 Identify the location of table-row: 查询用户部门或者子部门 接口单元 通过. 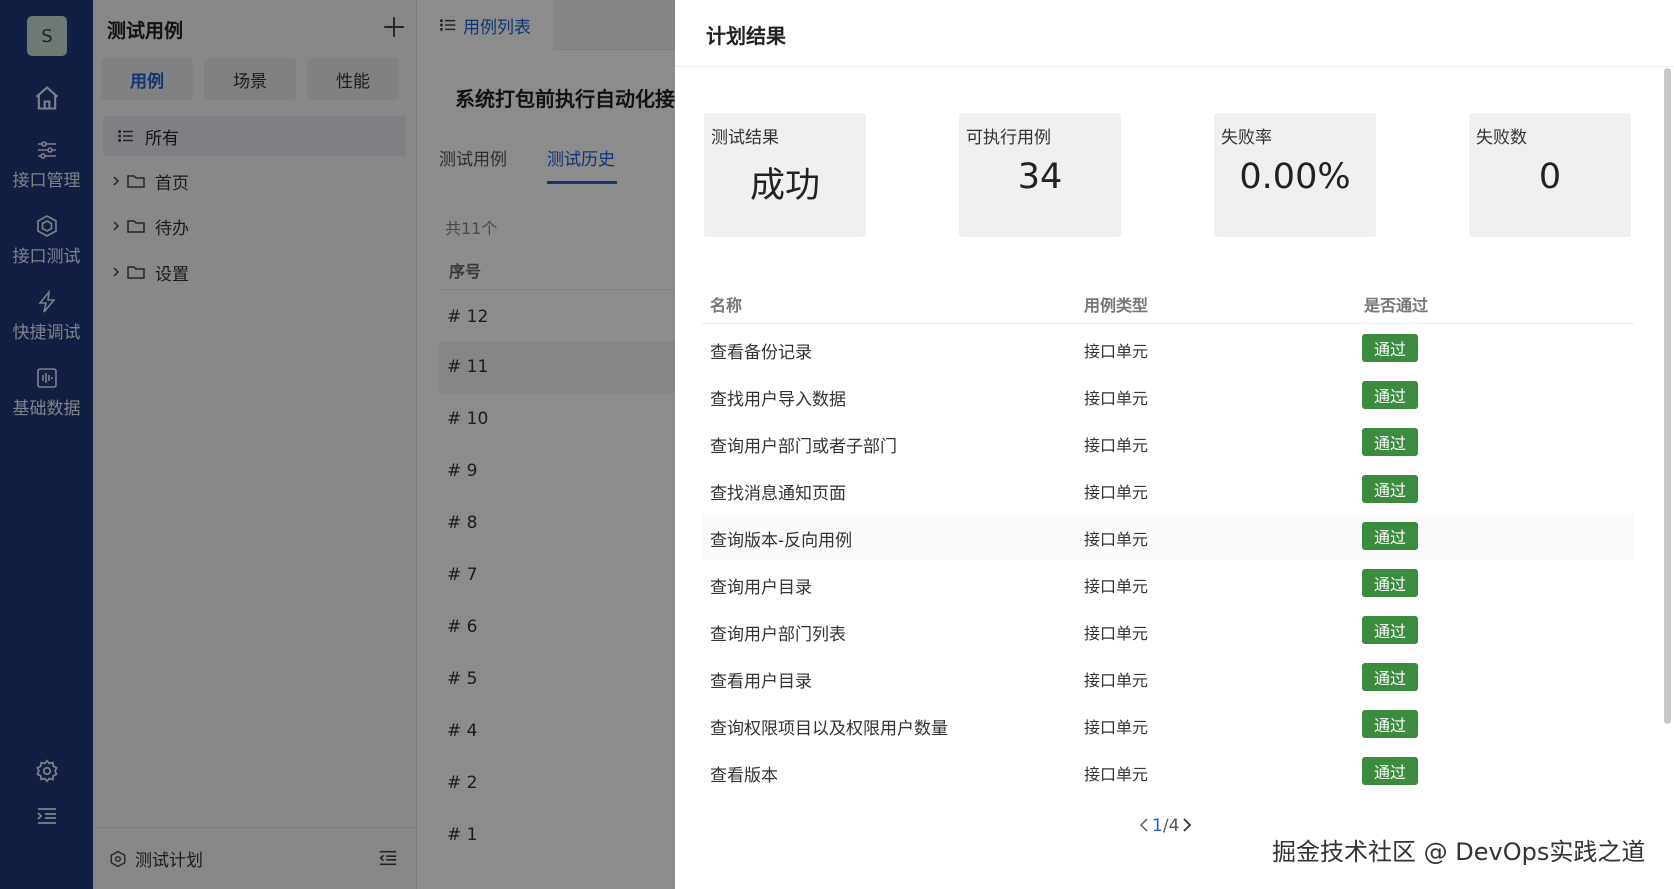
(1168, 442).